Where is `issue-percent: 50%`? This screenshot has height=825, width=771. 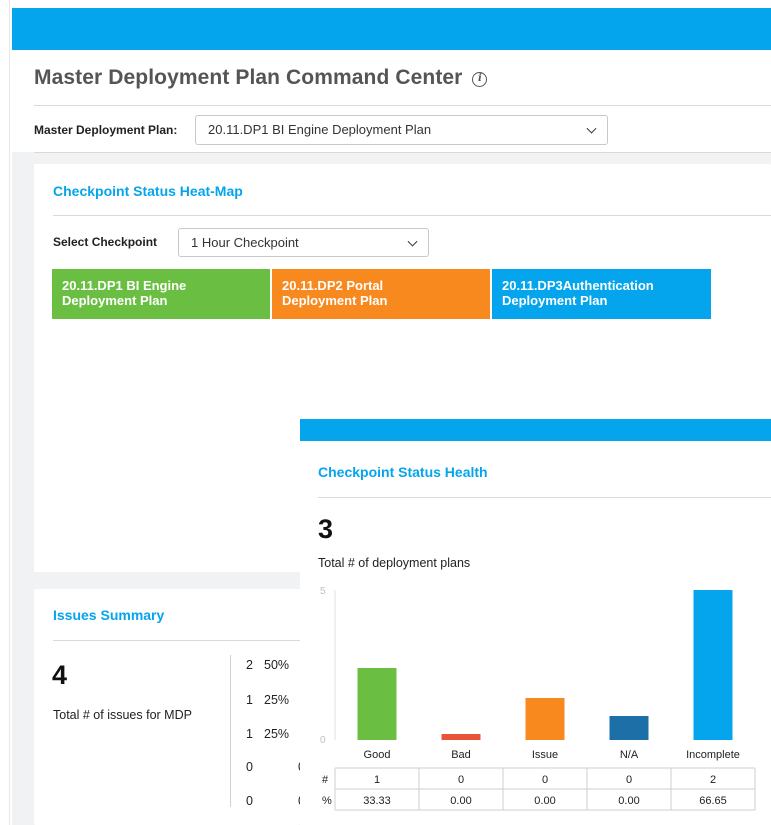
issue-percent: 50% is located at coordinates (277, 665).